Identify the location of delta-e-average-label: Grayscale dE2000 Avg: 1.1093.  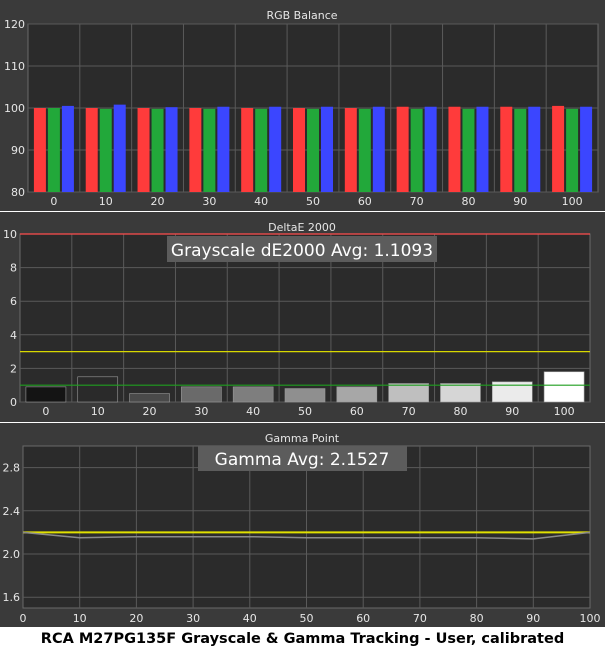
(302, 251).